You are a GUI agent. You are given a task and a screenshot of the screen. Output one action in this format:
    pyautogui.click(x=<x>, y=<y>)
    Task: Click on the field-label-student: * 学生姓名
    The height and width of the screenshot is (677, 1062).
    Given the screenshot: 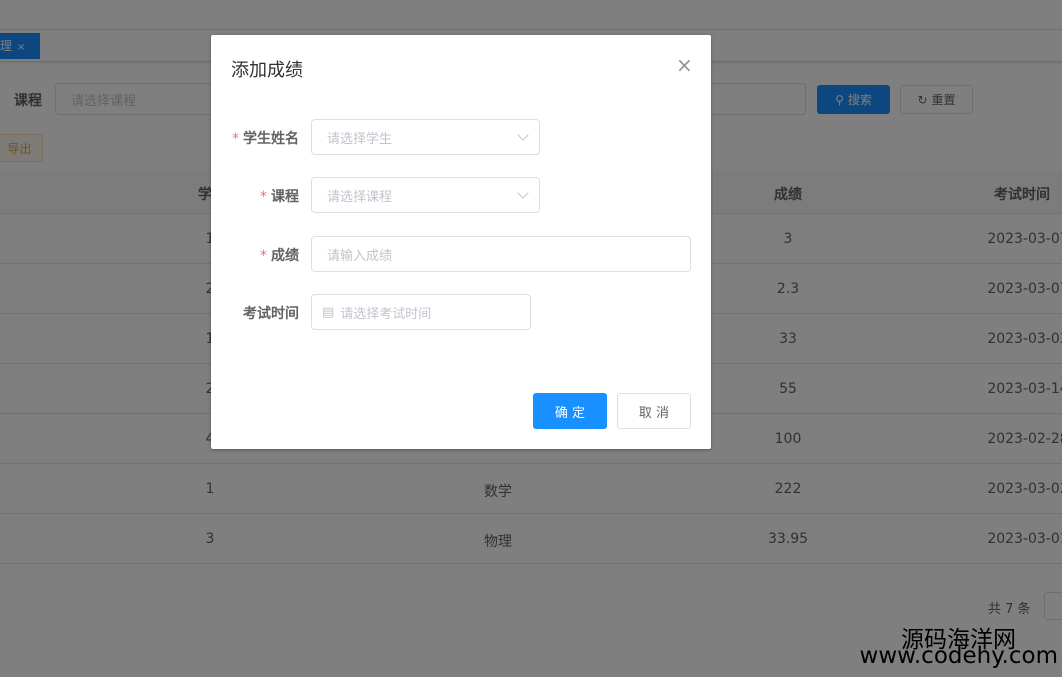 What is the action you would take?
    pyautogui.click(x=265, y=139)
    